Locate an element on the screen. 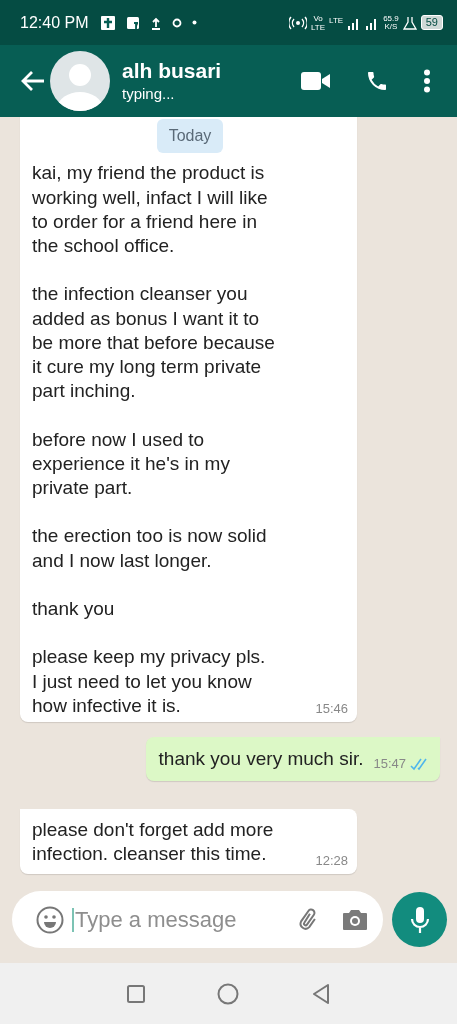 The width and height of the screenshot is (457, 1024). clock-time: 12:40 PM is located at coordinates (54, 22).